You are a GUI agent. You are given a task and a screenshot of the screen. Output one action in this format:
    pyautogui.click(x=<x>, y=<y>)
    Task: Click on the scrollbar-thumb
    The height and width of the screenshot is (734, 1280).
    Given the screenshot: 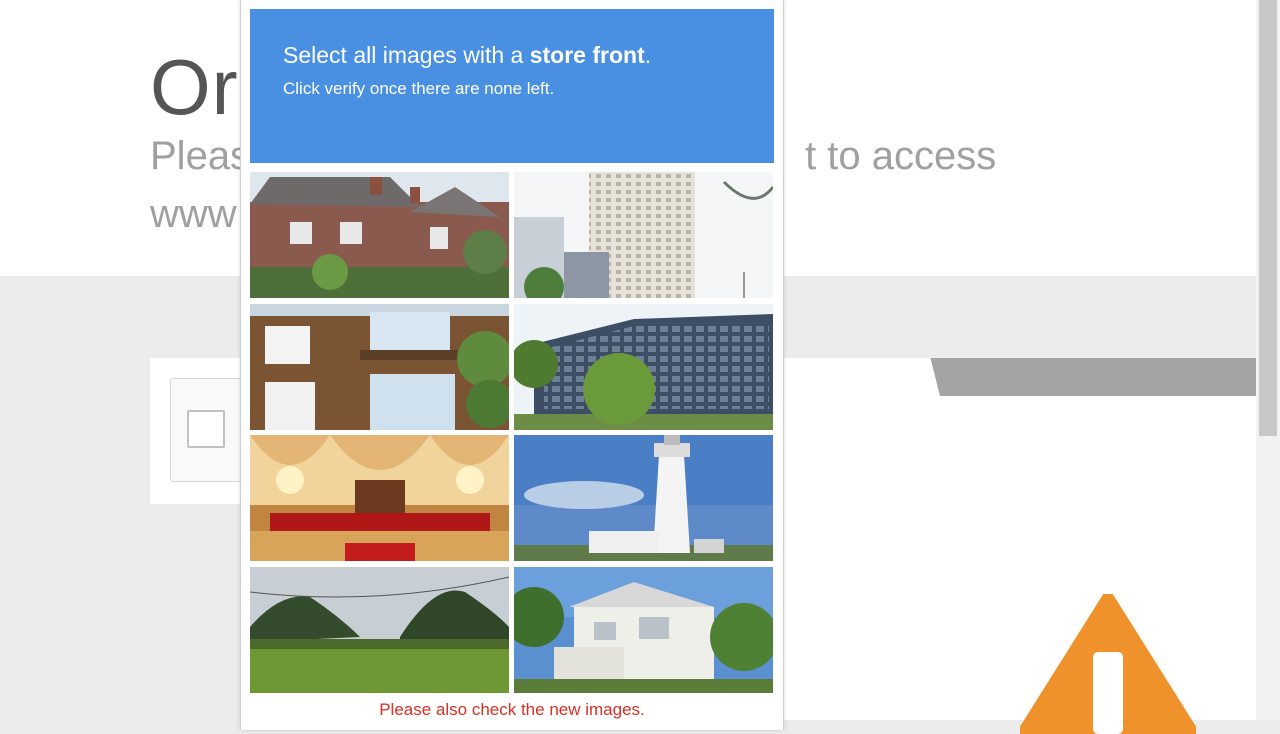 What is the action you would take?
    pyautogui.click(x=1268, y=218)
    